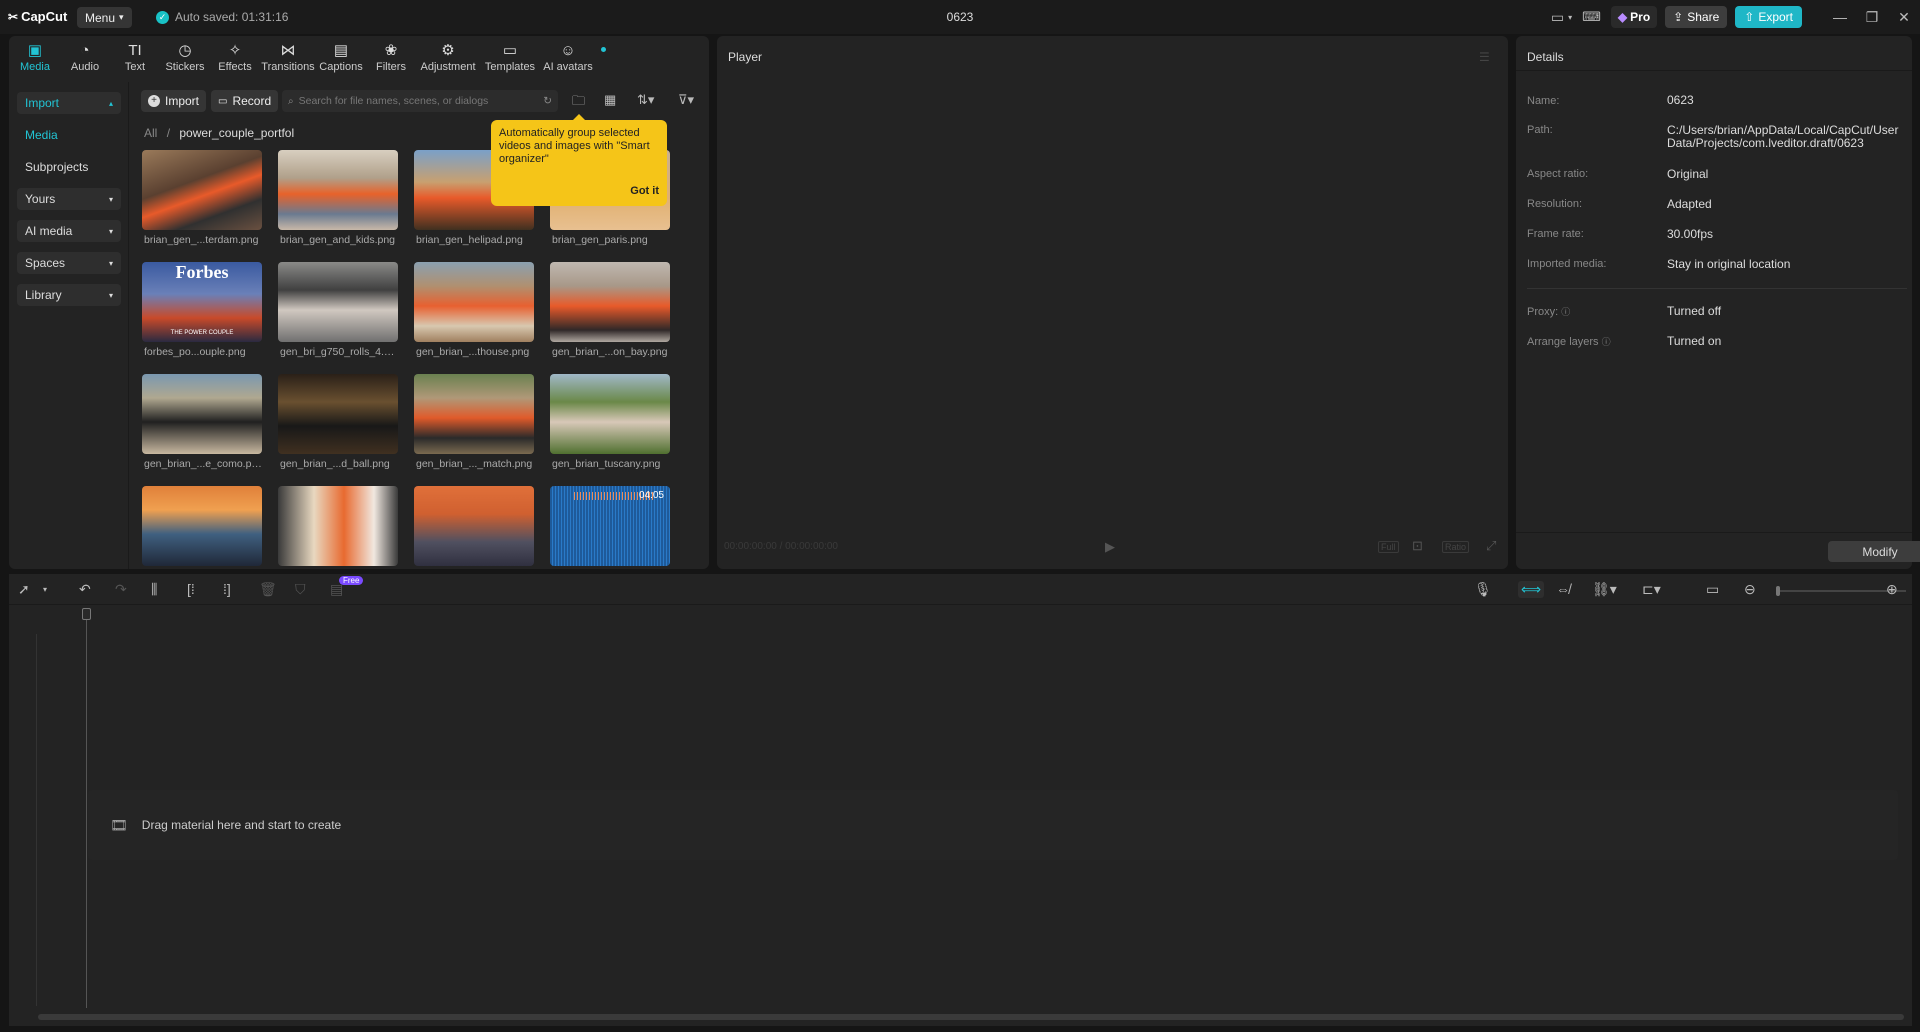 The width and height of the screenshot is (1920, 1032). What do you see at coordinates (578, 103) in the screenshot?
I see `smart-organizer-icon: 🗀` at bounding box center [578, 103].